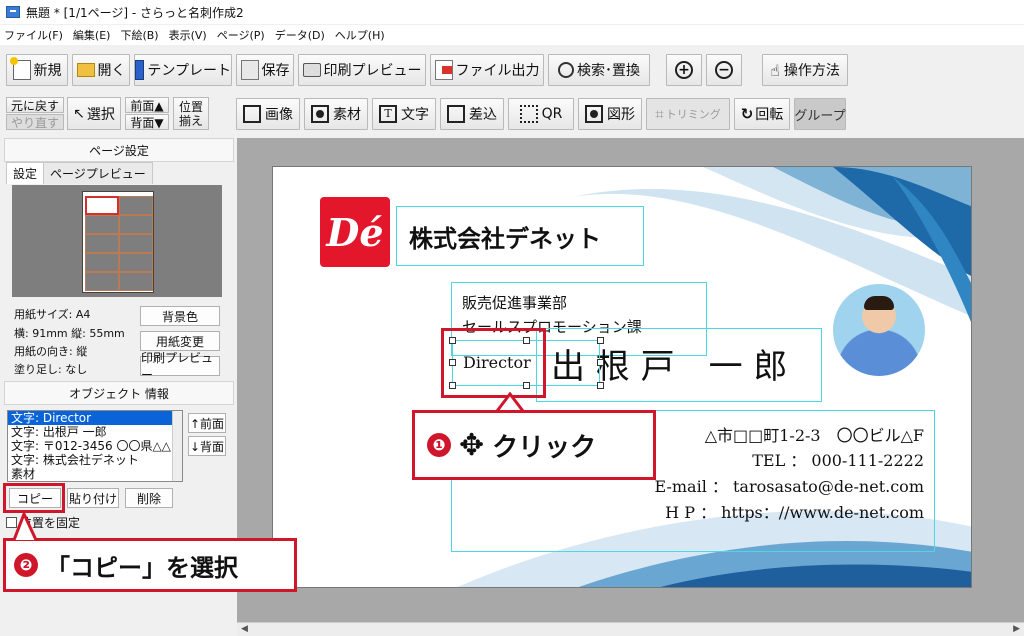 The height and width of the screenshot is (636, 1024). I want to click on scroll-right-icon: ▶, so click(1016, 629).